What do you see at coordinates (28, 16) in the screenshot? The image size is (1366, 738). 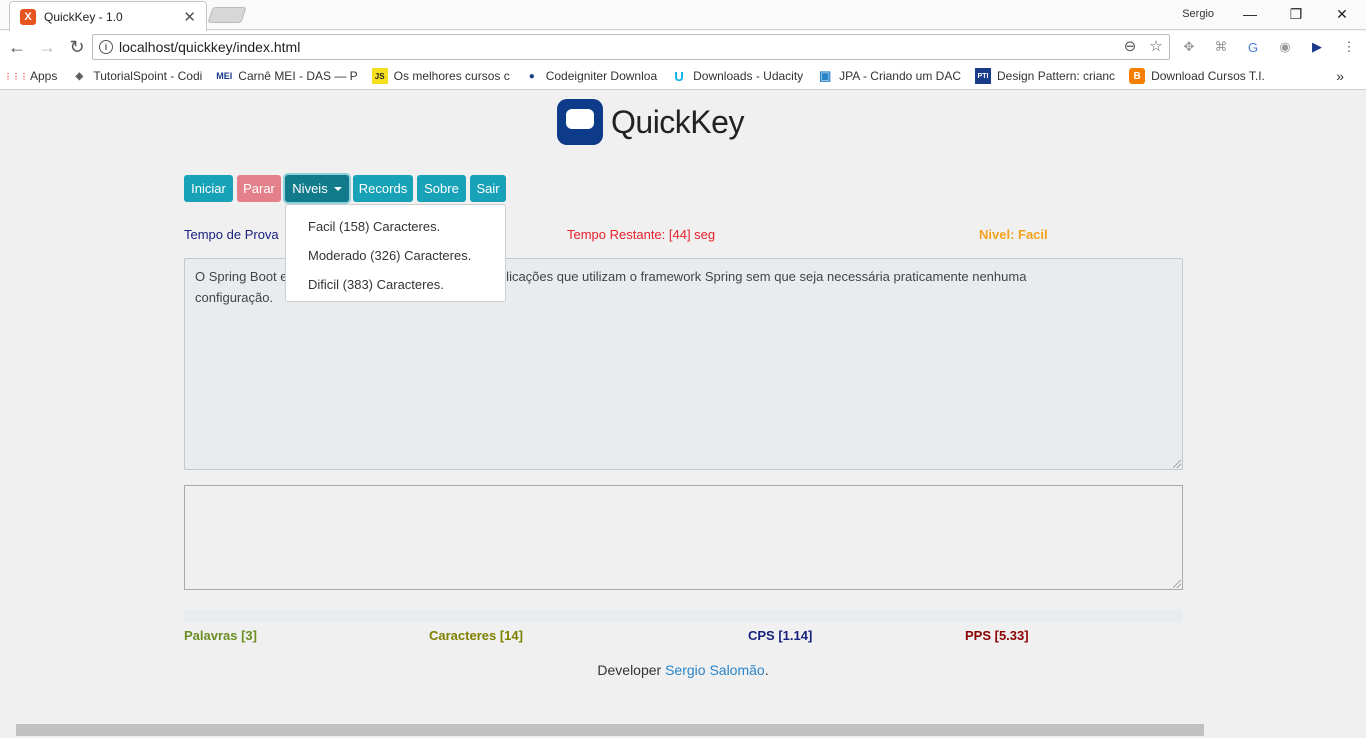 I see `xampp-favicon-icon: X` at bounding box center [28, 16].